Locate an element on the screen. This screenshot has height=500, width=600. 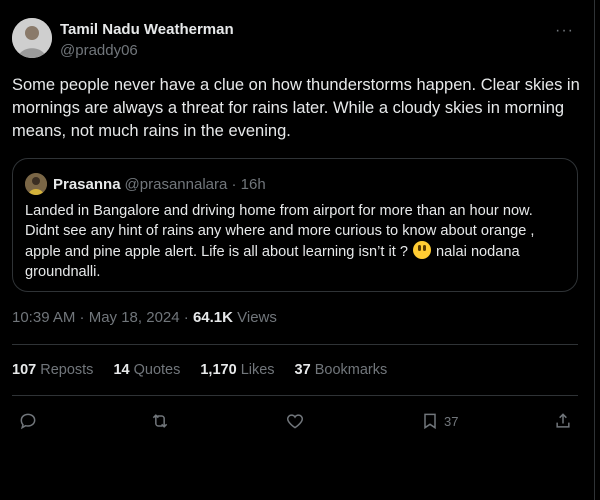
bookmarks-label: Bookmarks is located at coordinates (351, 370).